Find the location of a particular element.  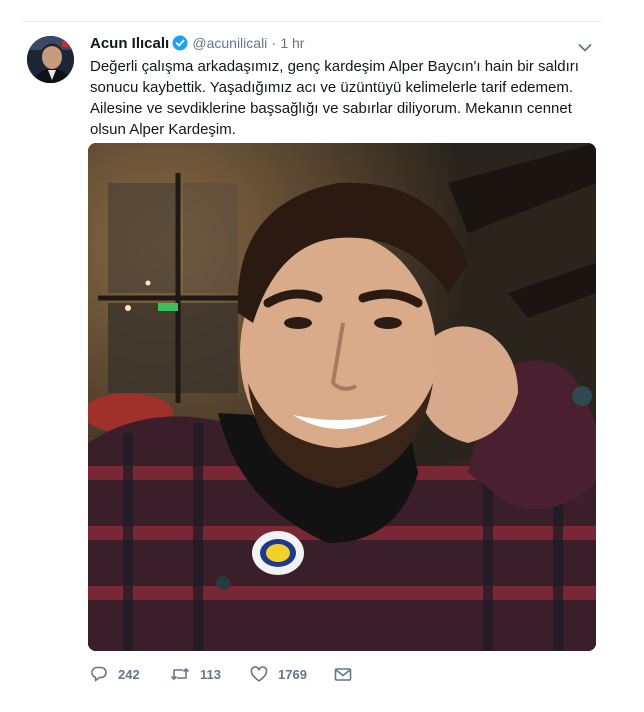

reply-count: 242 is located at coordinates (129, 674).